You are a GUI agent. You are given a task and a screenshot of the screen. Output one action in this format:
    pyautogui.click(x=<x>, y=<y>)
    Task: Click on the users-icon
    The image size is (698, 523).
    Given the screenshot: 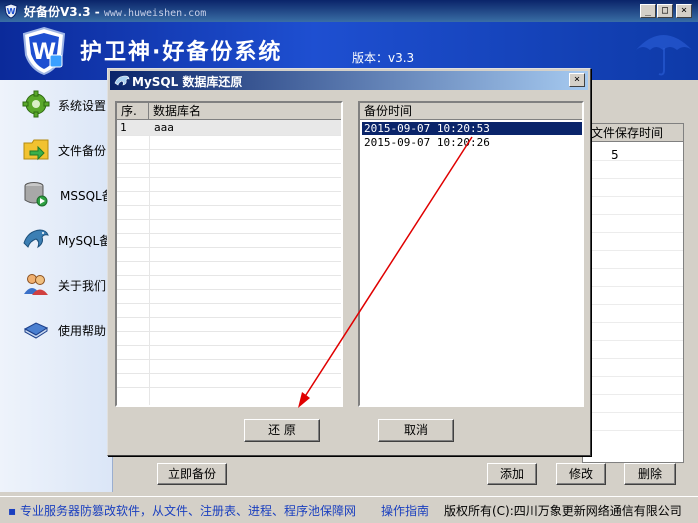 What is the action you would take?
    pyautogui.click(x=36, y=284)
    